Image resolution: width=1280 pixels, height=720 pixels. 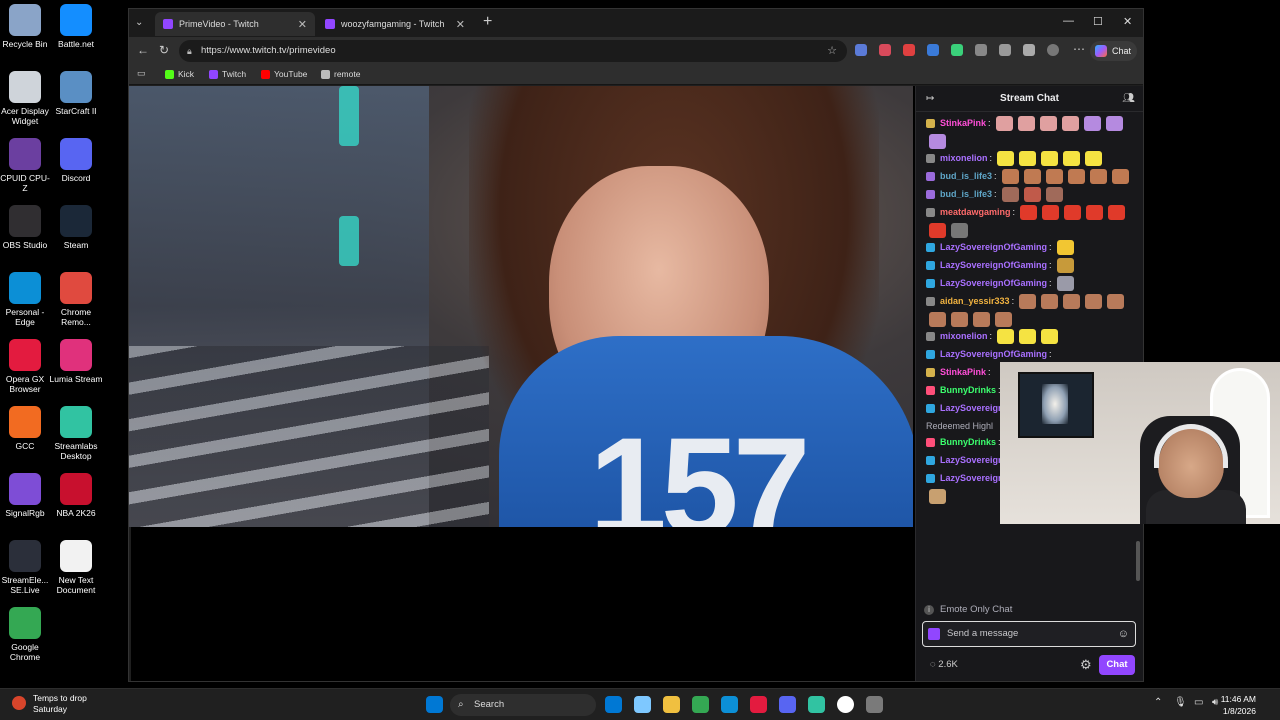 What do you see at coordinates (76, 26) in the screenshot?
I see `desktop-icon: Battle.net` at bounding box center [76, 26].